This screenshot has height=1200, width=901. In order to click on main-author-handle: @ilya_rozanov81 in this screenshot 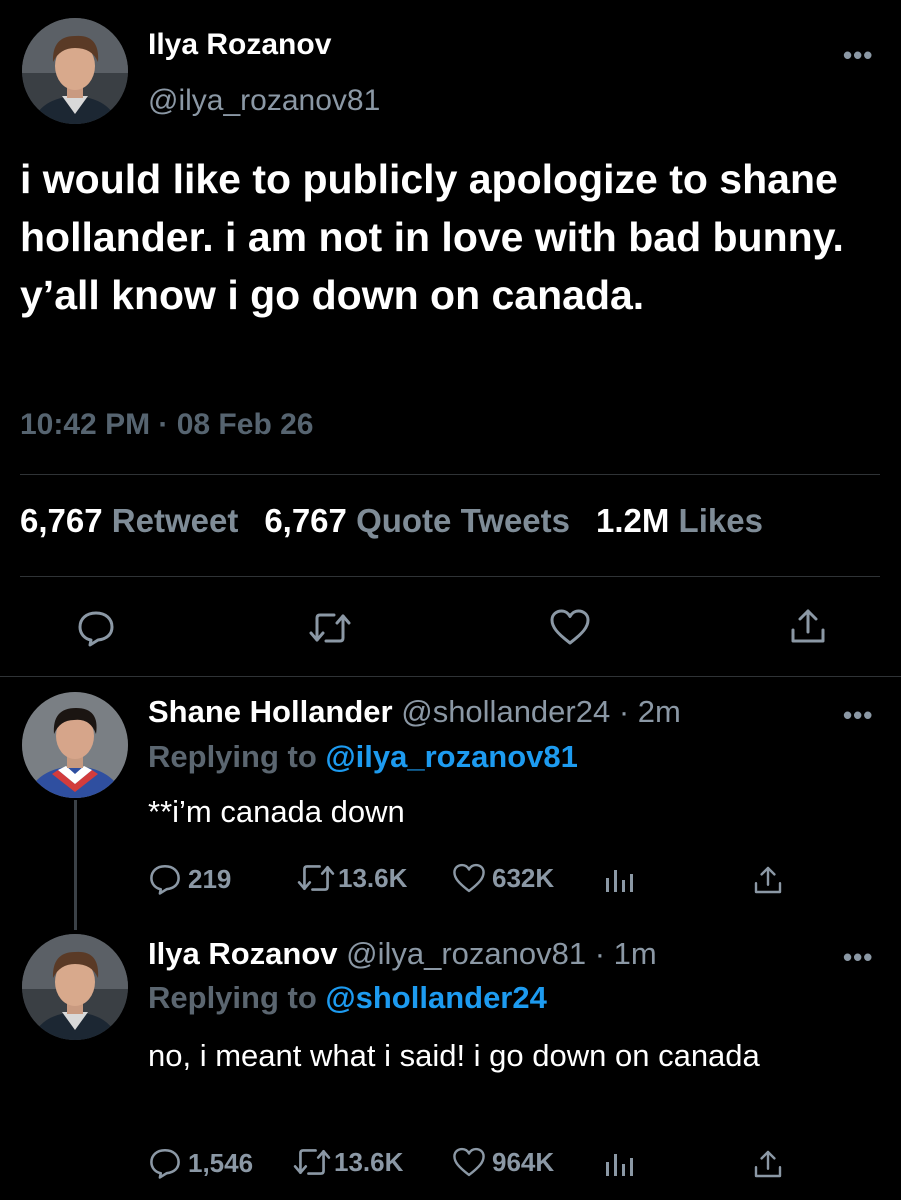, I will do `click(264, 101)`.